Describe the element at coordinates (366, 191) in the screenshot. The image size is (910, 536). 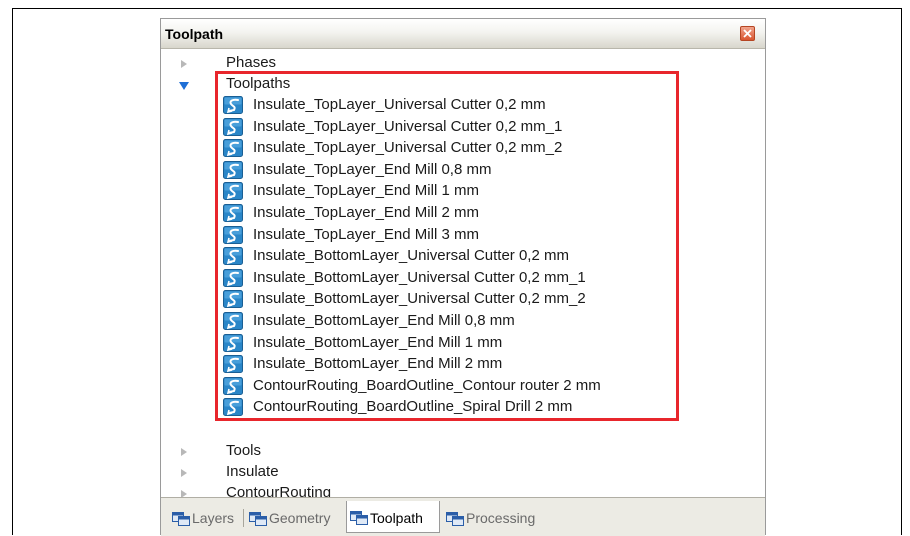
I see `toolpath-item-label: Insulate_TopLayer_End Mill 1 mm` at that location.